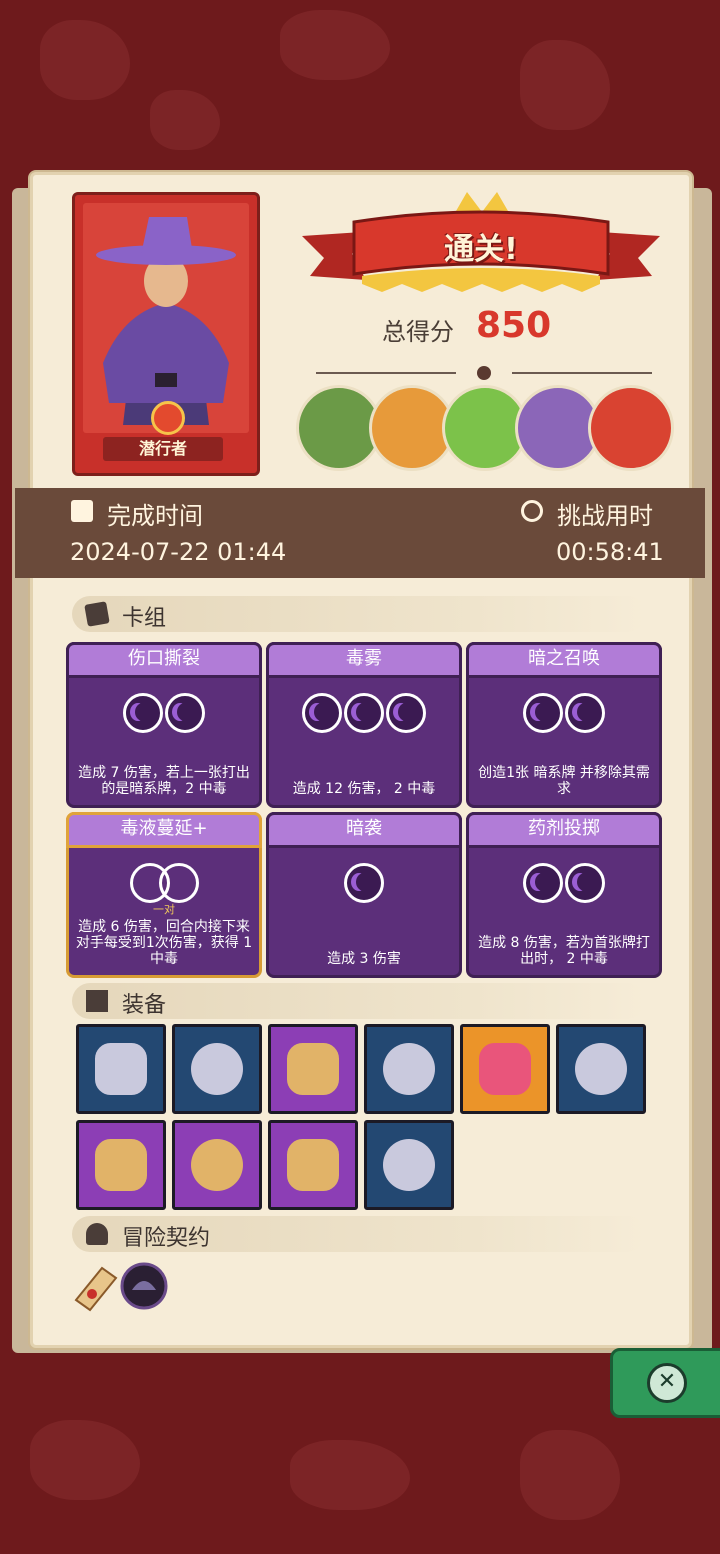 The image size is (720, 1554). I want to click on scroll-icon, so click(96, 1286).